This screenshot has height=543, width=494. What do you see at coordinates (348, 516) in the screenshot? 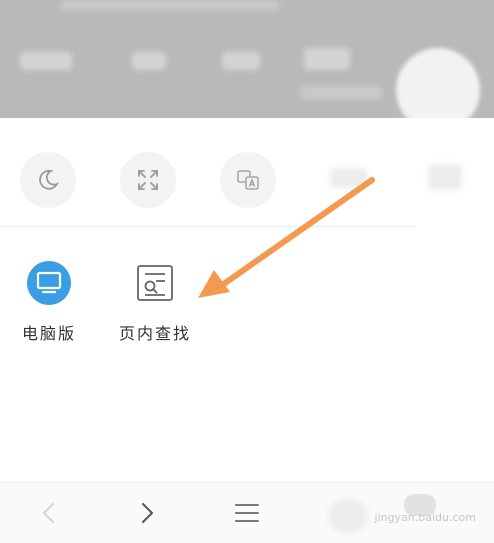
I see `blurred-tabs-button` at bounding box center [348, 516].